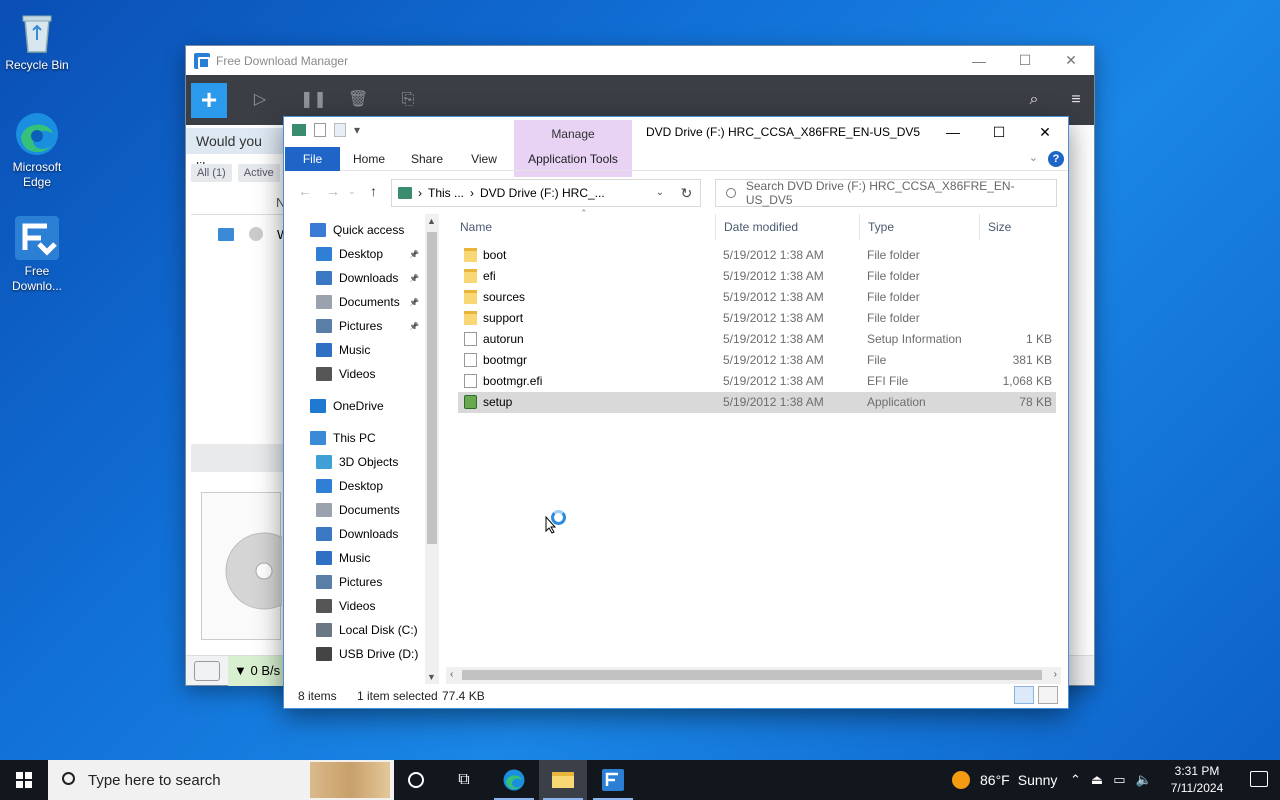 Image resolution: width=1280 pixels, height=800 pixels. Describe the element at coordinates (354, 654) in the screenshot. I see `nav-item-usb-drive-d: USB Drive (D:)` at that location.